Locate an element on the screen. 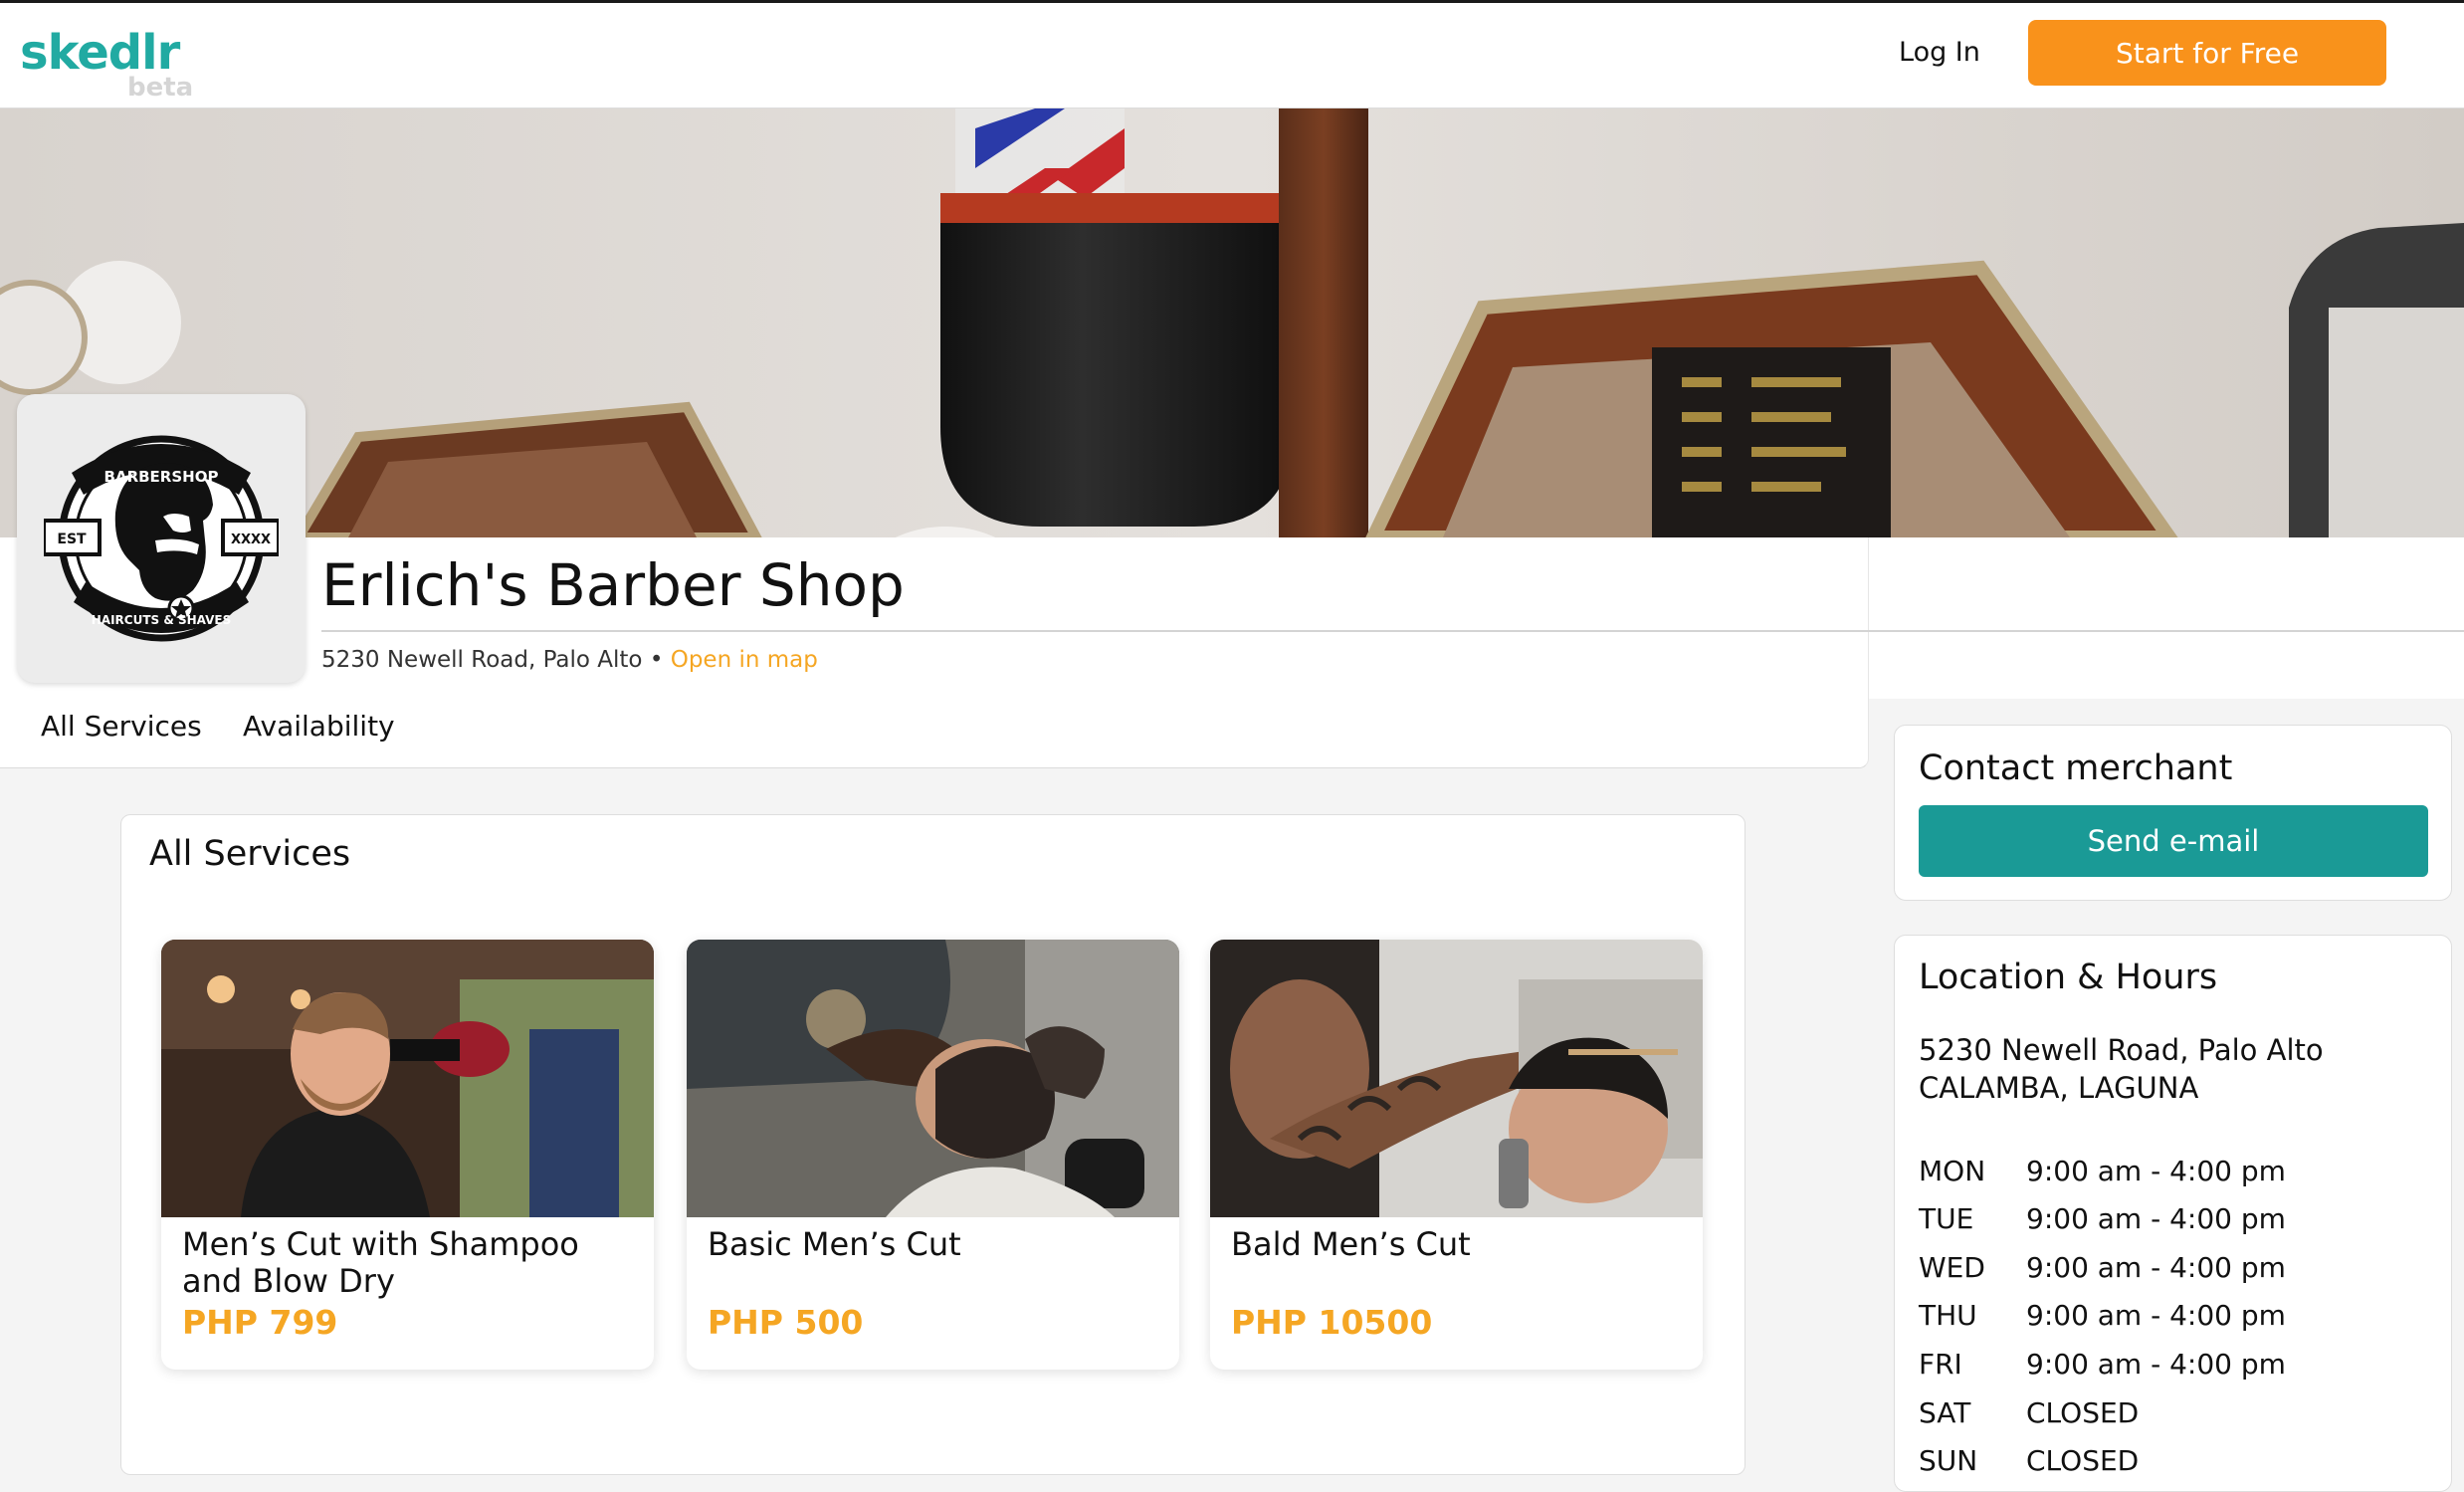 The image size is (2464, 1492). barbershop-emblem-icon: BARBERSHOP EST XXXX HAIRCUTS & SHAVES is located at coordinates (161, 538).